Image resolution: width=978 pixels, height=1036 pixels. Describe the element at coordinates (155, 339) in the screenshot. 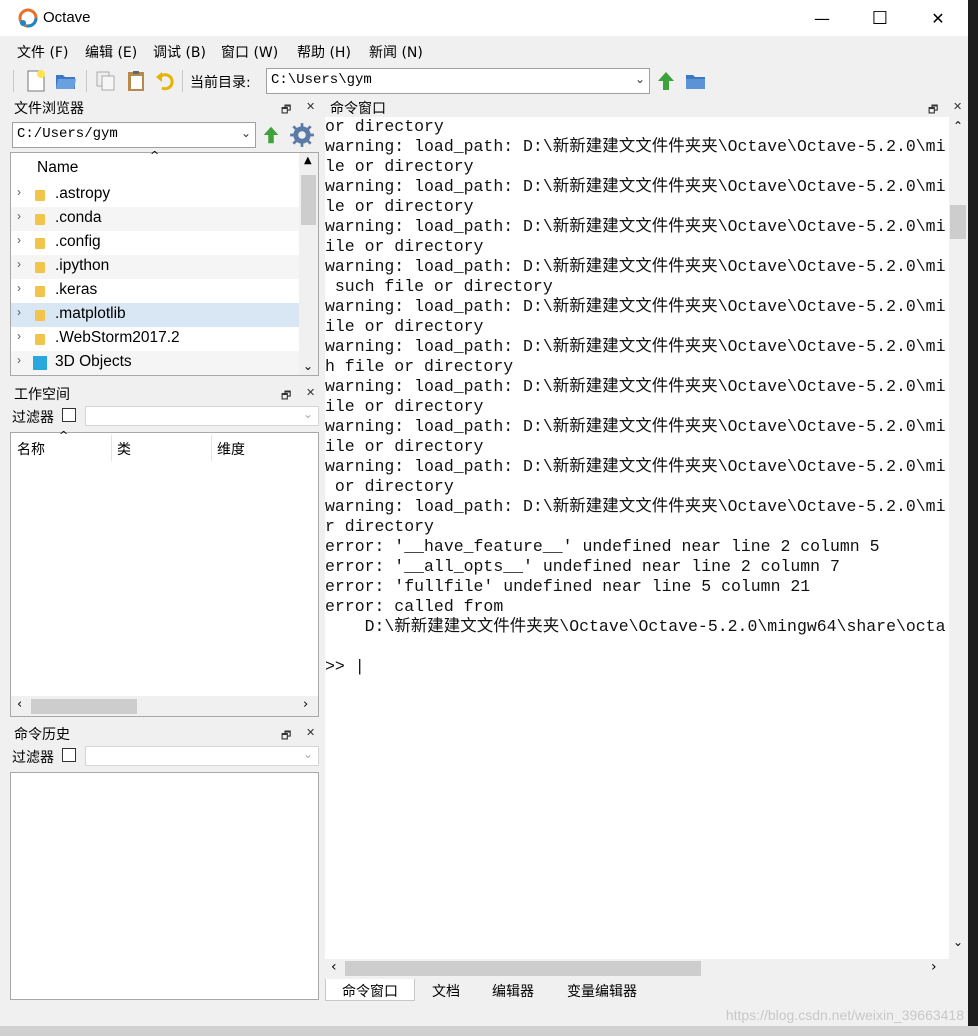

I see `tree-item: › .WebStorm2017.2` at that location.